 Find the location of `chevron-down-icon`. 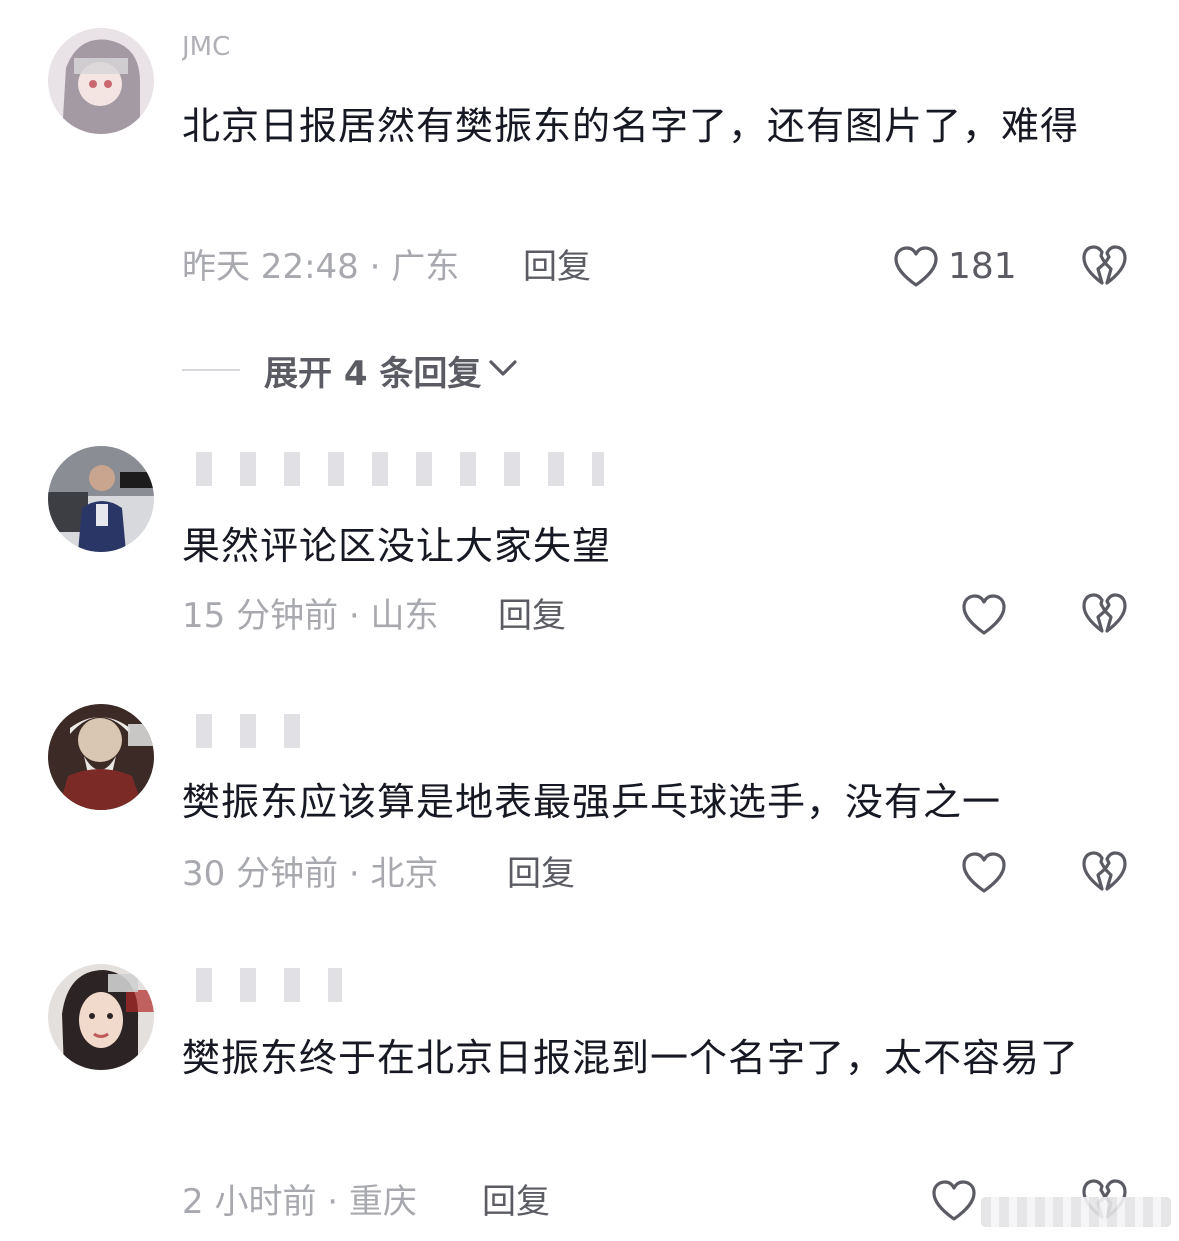

chevron-down-icon is located at coordinates (500, 370).